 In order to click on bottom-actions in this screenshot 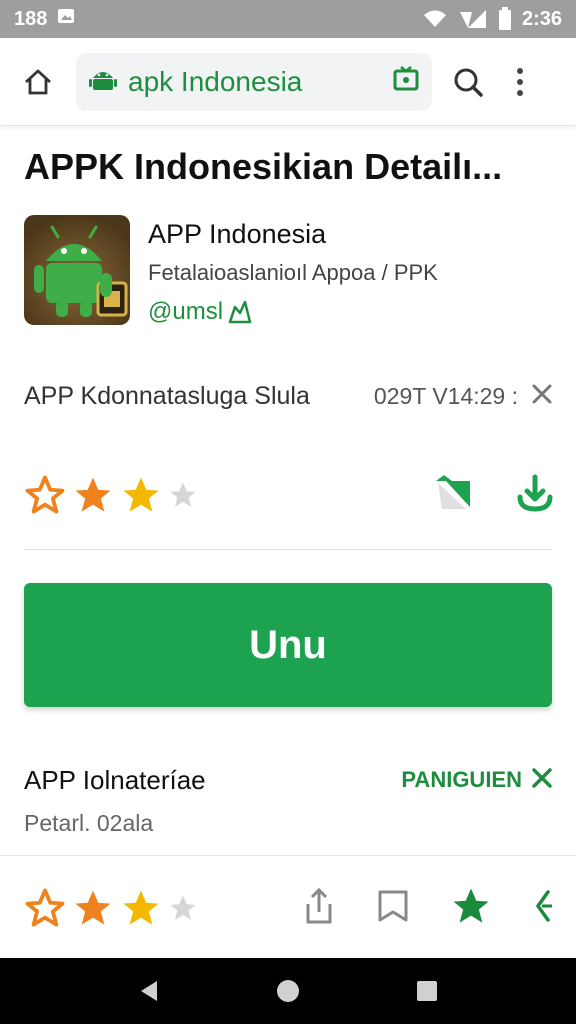, I will do `click(428, 908)`.